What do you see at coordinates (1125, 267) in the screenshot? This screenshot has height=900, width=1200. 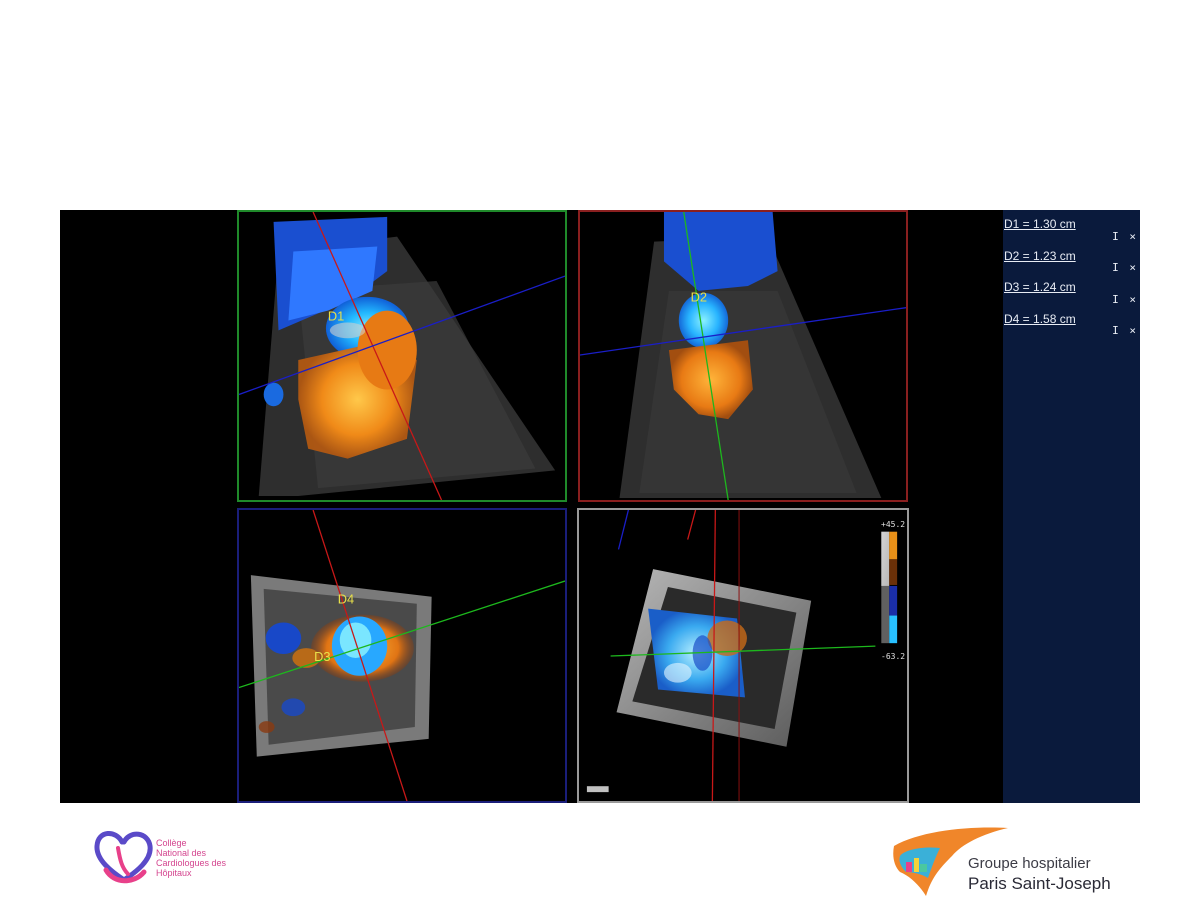 I see `measurement-d2-controls: I ×` at bounding box center [1125, 267].